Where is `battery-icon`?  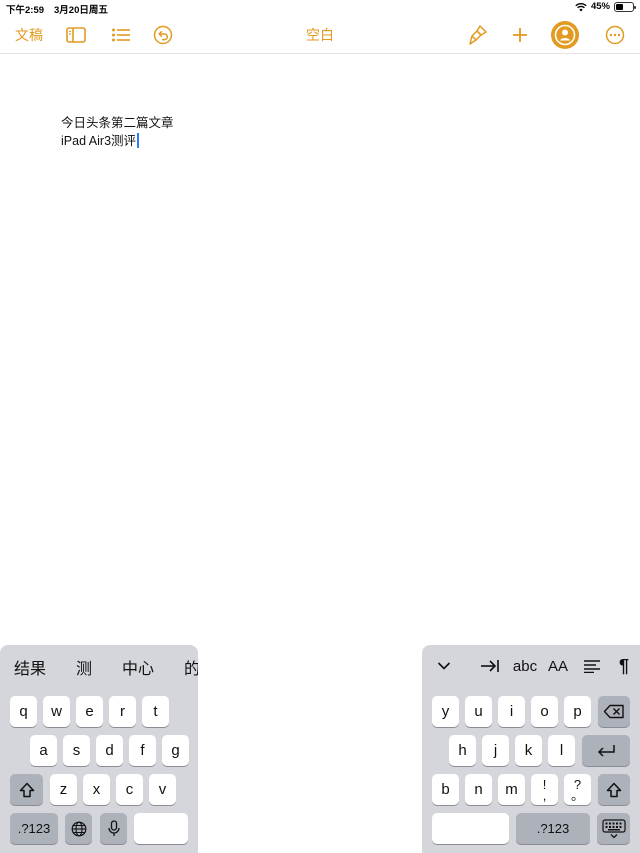
battery-icon is located at coordinates (625, 6).